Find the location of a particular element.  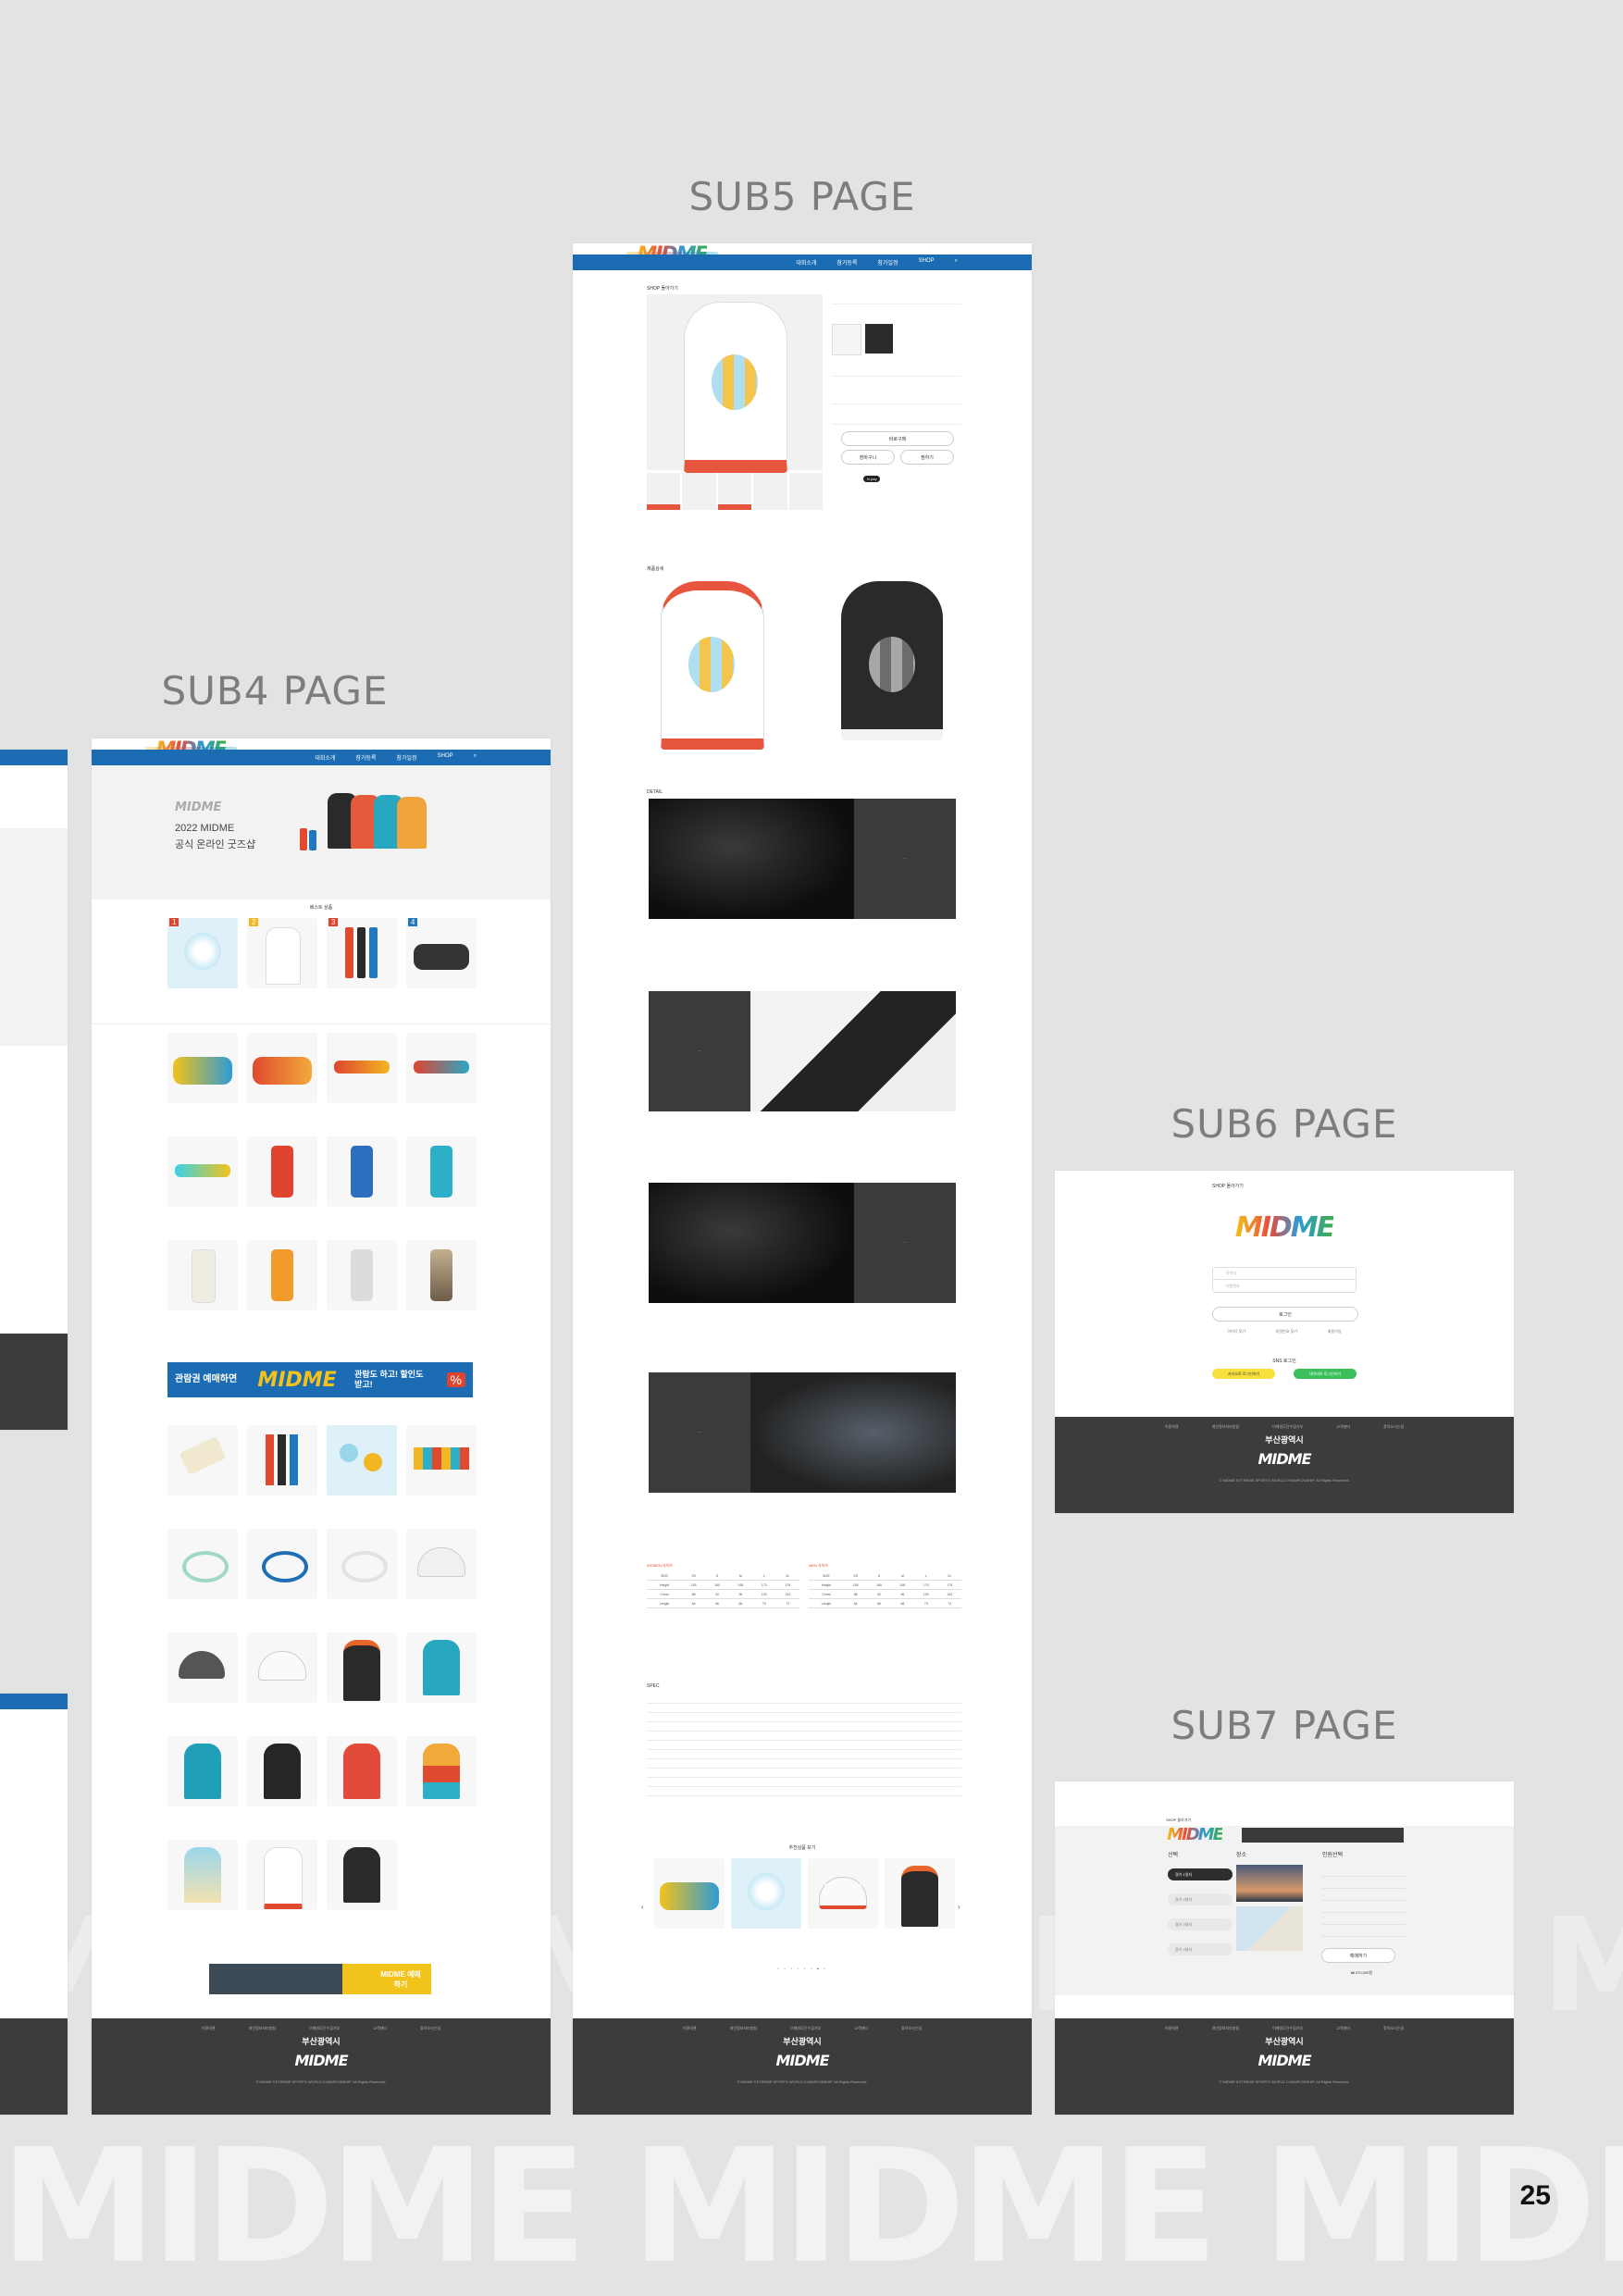

find-pw-link: 비밀번호 찾기 is located at coordinates (1286, 1332).